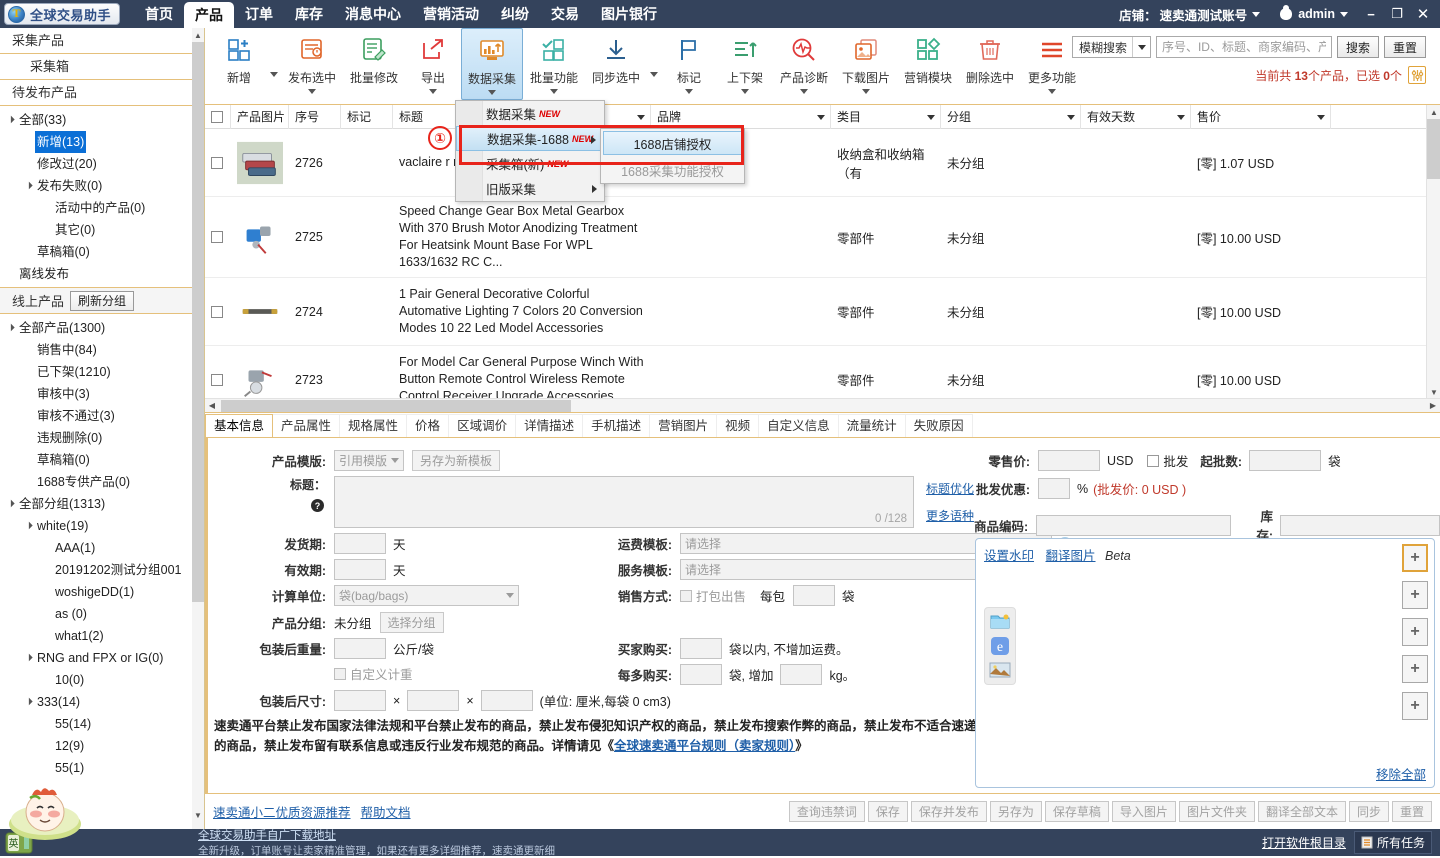 The image size is (1440, 858). Describe the element at coordinates (102, 300) in the screenshot. I see `refresh-group-button: 刷新分组` at that location.